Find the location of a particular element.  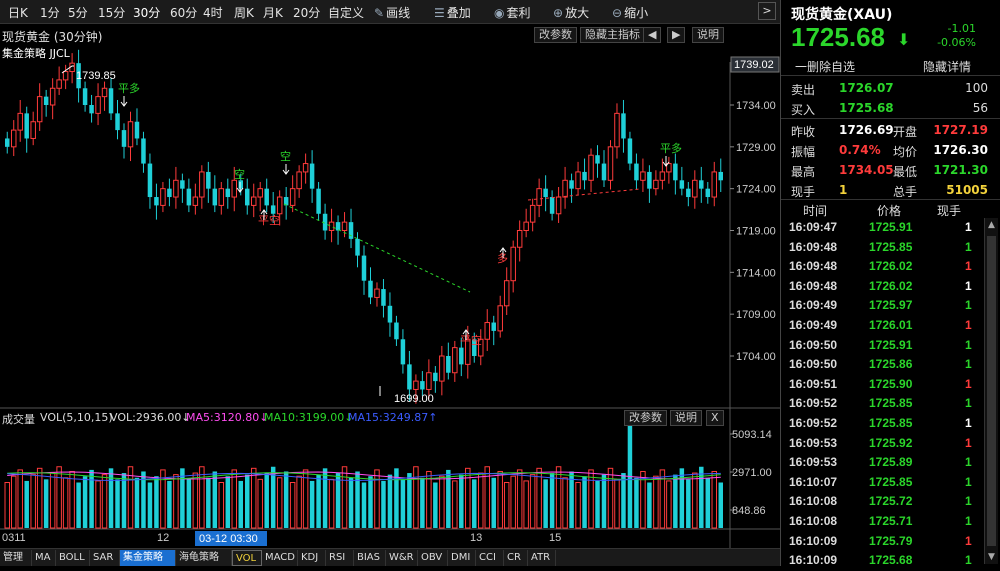

indicator-tab: CCI is located at coordinates (490, 558).